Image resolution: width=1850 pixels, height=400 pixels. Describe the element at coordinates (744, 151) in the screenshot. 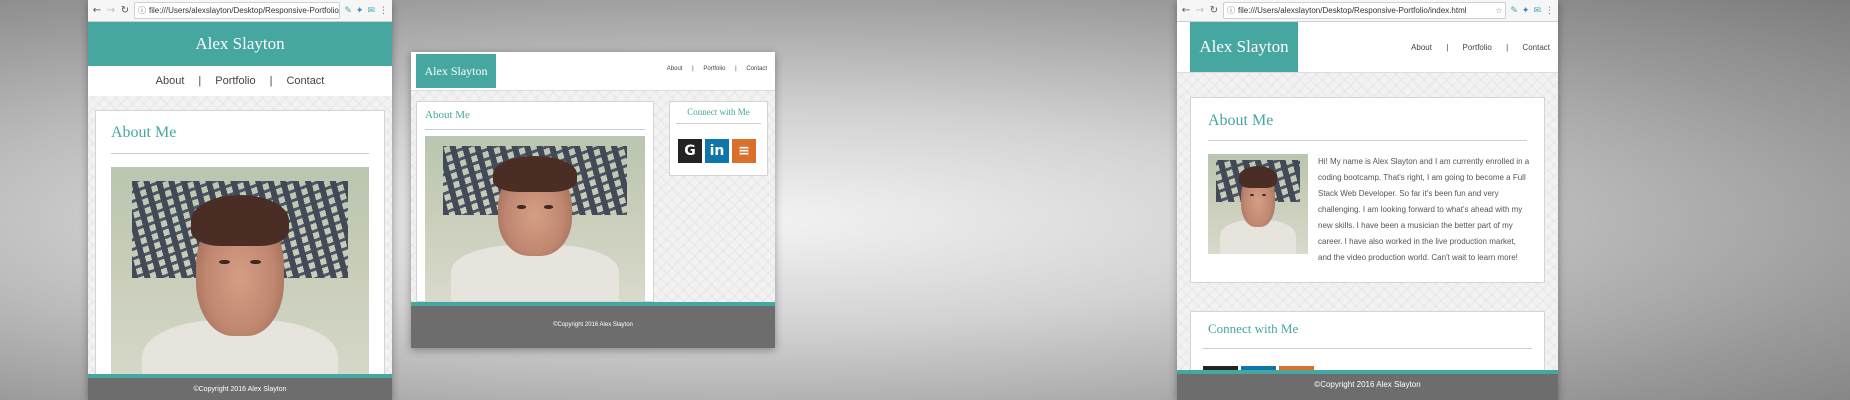

I see `stackoverflow-icon: ≡` at that location.